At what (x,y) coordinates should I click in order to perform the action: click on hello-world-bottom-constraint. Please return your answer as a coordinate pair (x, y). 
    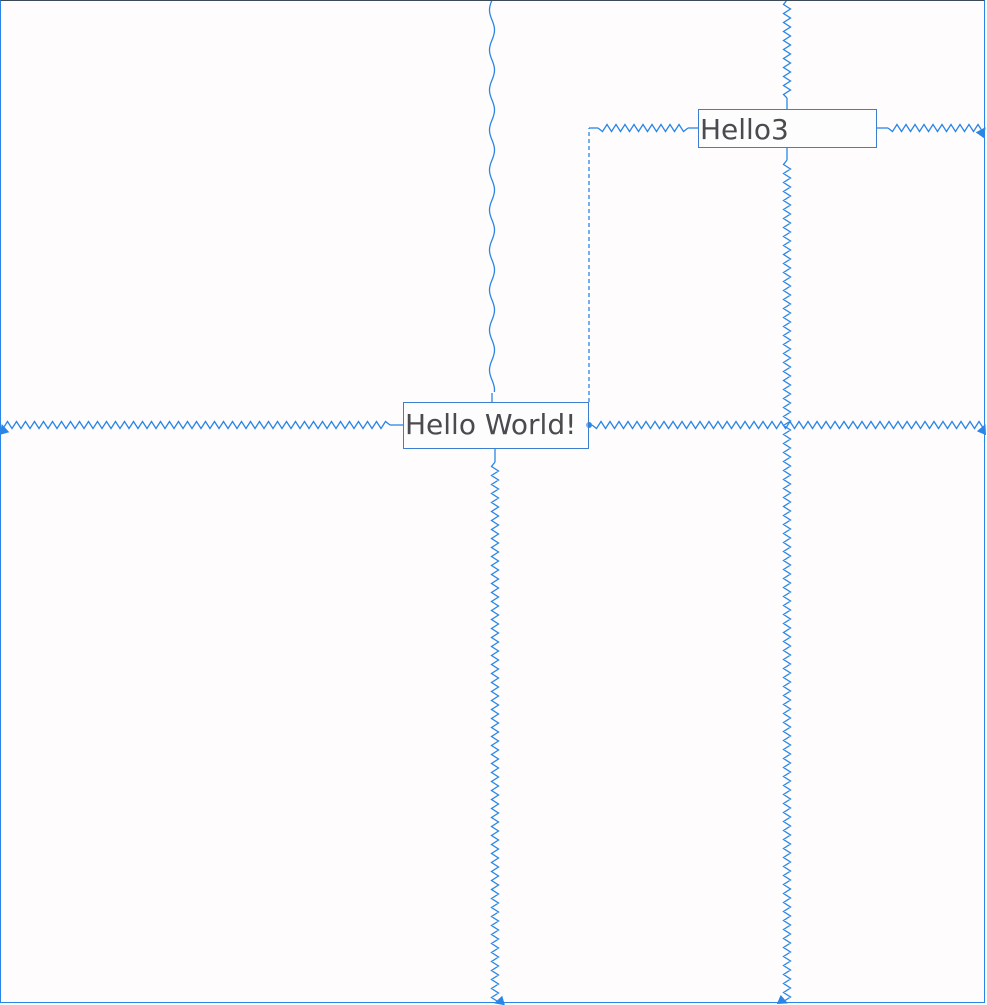
    Looking at the image, I should click on (498, 733).